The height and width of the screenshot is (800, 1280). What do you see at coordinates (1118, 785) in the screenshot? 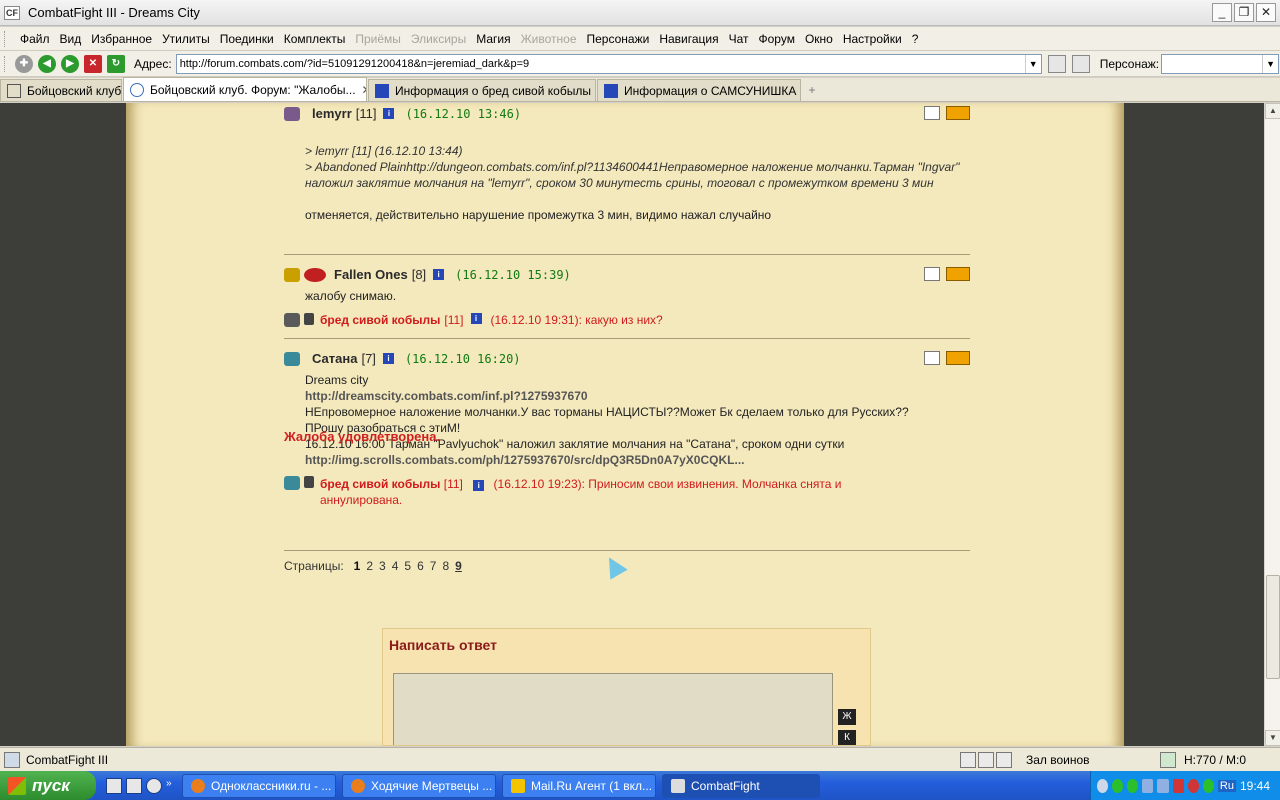
I see `icq-icon` at bounding box center [1118, 785].